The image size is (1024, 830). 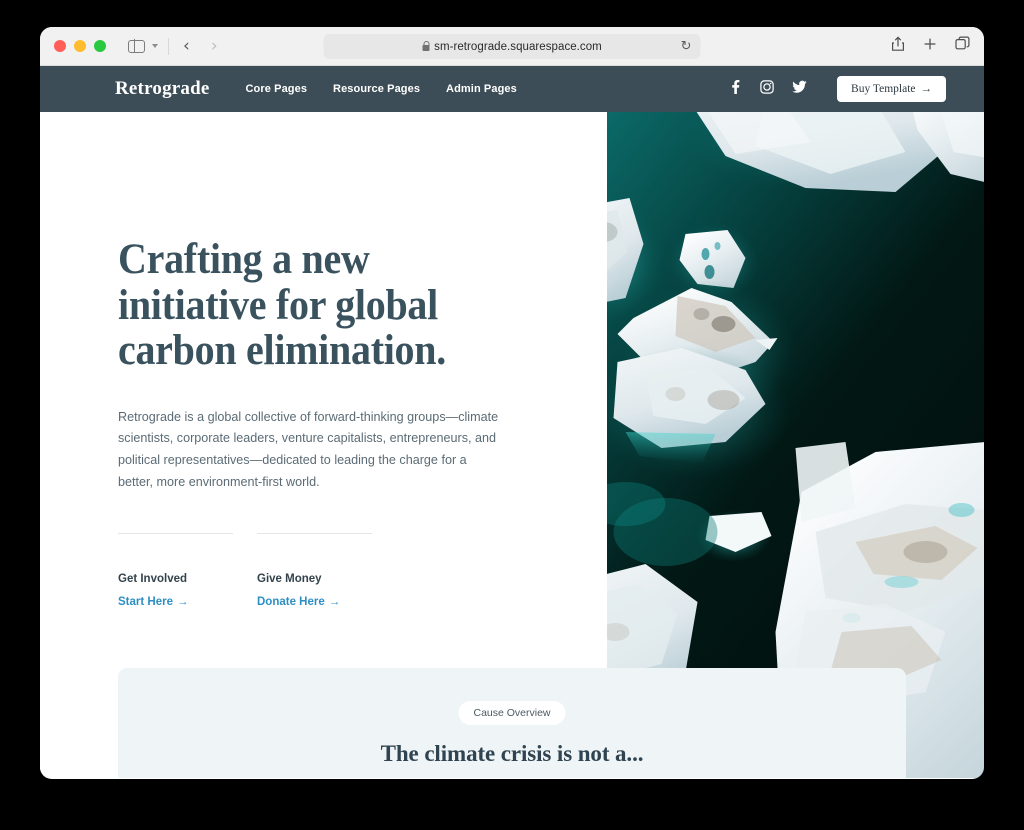 I want to click on twitter-icon, so click(x=799, y=89).